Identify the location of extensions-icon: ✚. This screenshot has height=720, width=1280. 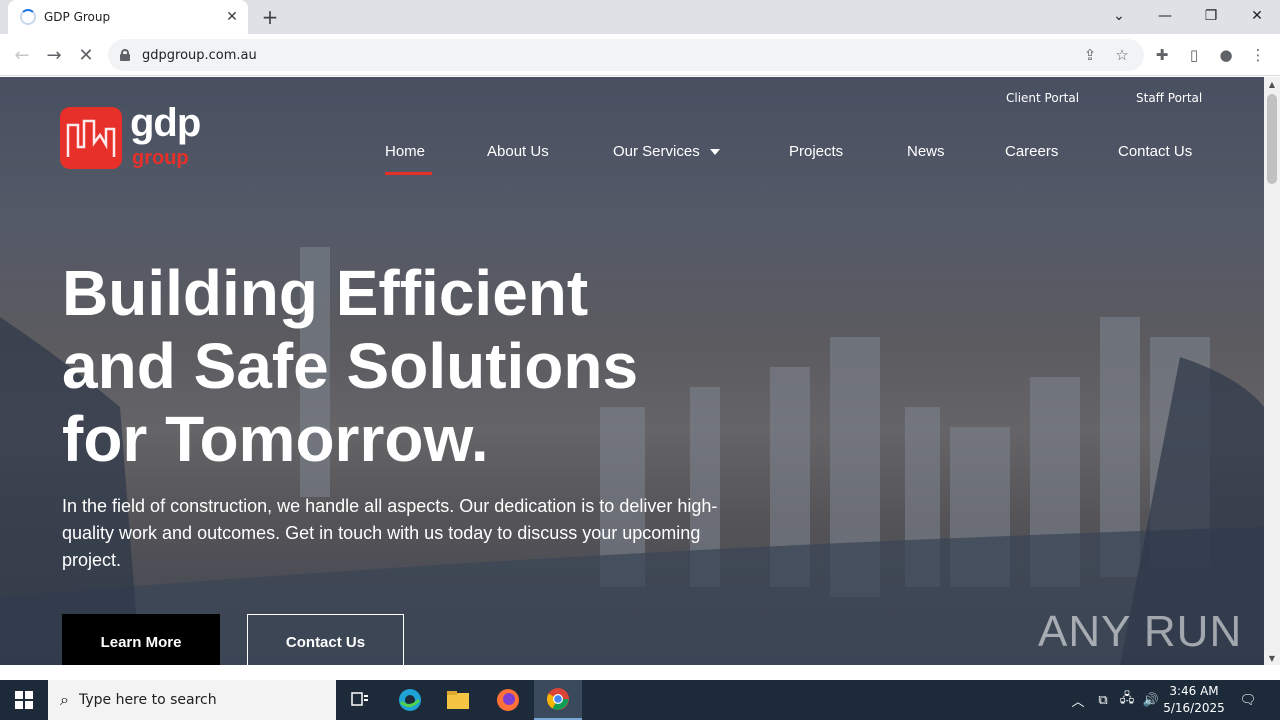
(1162, 55).